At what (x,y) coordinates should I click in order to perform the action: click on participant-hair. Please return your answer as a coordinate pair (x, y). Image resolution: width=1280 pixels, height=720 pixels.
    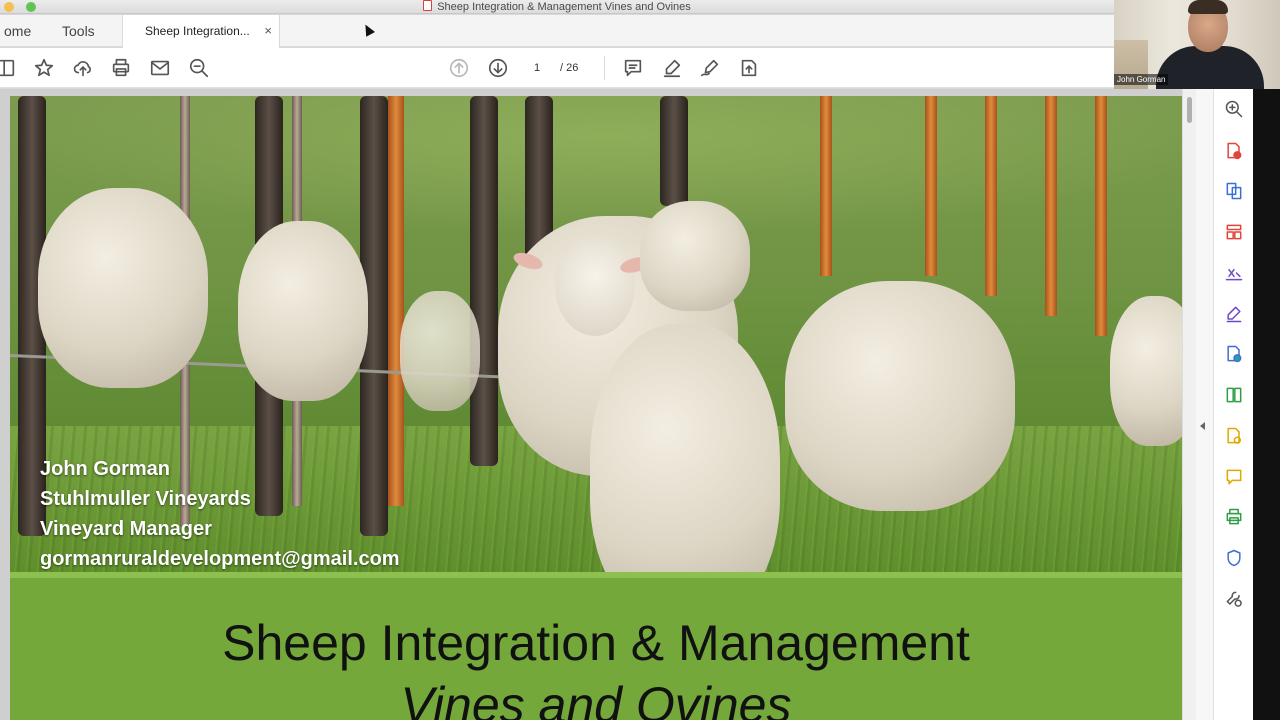
    Looking at the image, I should click on (1208, 7).